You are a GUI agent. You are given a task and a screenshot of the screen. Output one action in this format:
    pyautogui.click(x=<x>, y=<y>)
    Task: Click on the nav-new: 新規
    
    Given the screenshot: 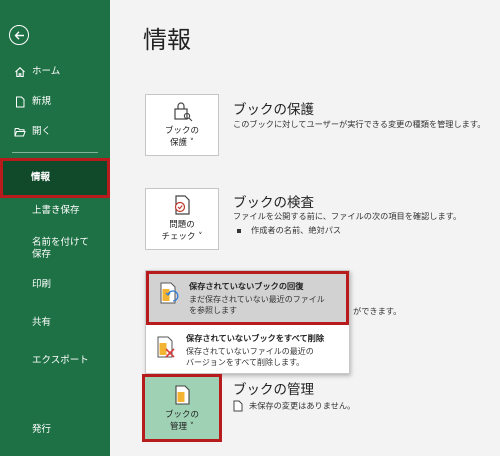 What is the action you would take?
    pyautogui.click(x=55, y=102)
    